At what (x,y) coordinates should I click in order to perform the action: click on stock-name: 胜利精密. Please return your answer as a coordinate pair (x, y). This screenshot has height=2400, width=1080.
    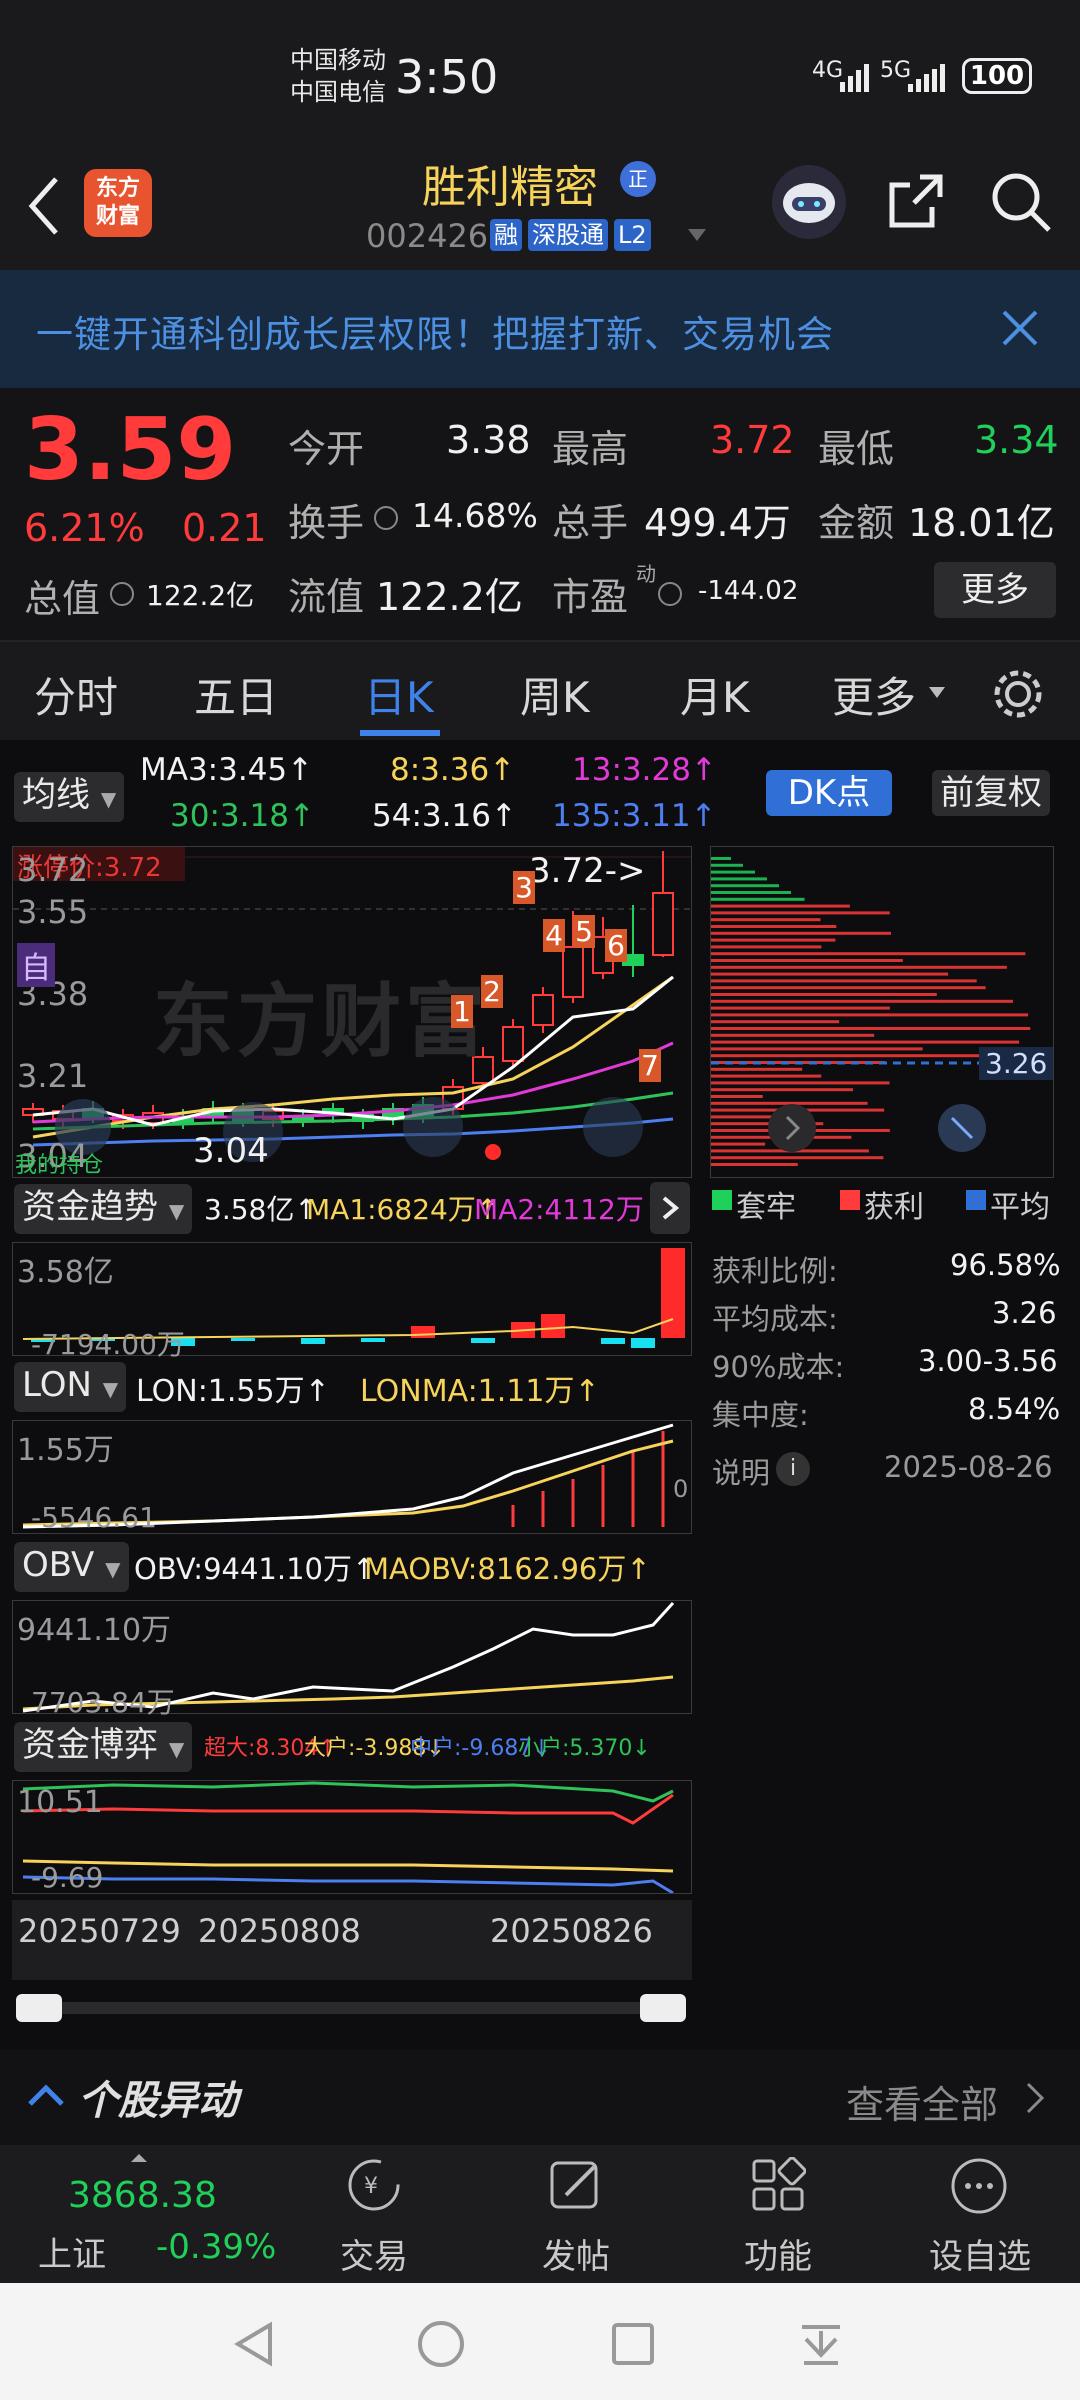
    Looking at the image, I should click on (510, 183).